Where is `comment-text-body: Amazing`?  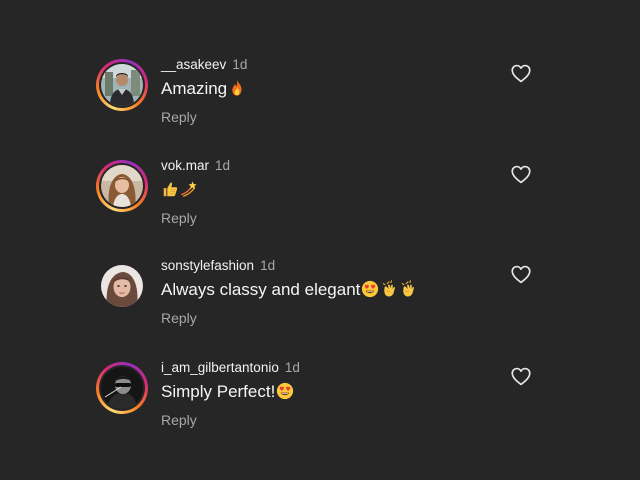 comment-text-body: Amazing is located at coordinates (194, 88).